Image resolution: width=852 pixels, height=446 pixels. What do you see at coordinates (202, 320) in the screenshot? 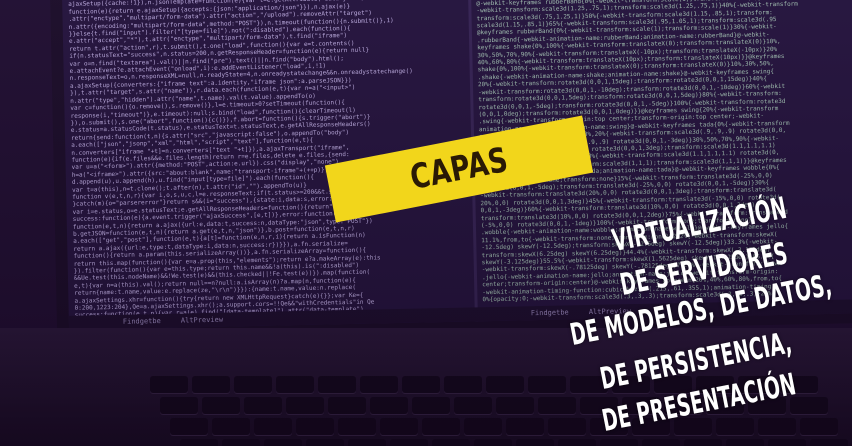
I see `status-tab-left-2: AltPreview` at bounding box center [202, 320].